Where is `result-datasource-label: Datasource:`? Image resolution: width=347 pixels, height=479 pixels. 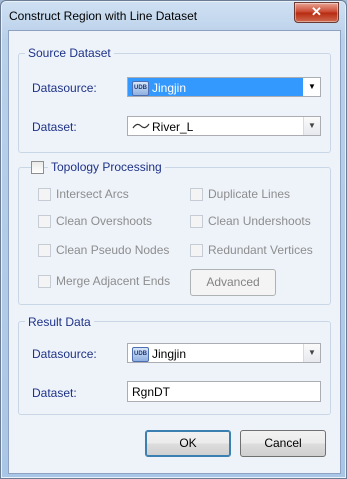
result-datasource-label: Datasource: is located at coordinates (64, 354).